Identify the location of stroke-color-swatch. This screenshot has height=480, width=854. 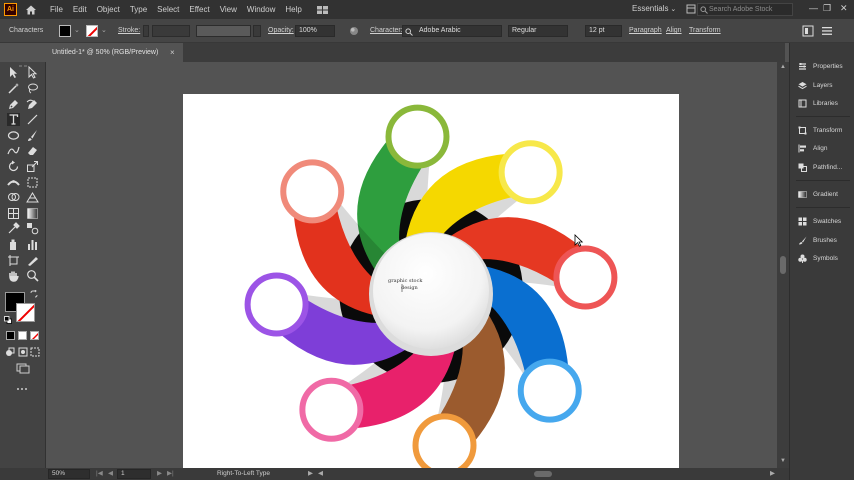
(25, 312).